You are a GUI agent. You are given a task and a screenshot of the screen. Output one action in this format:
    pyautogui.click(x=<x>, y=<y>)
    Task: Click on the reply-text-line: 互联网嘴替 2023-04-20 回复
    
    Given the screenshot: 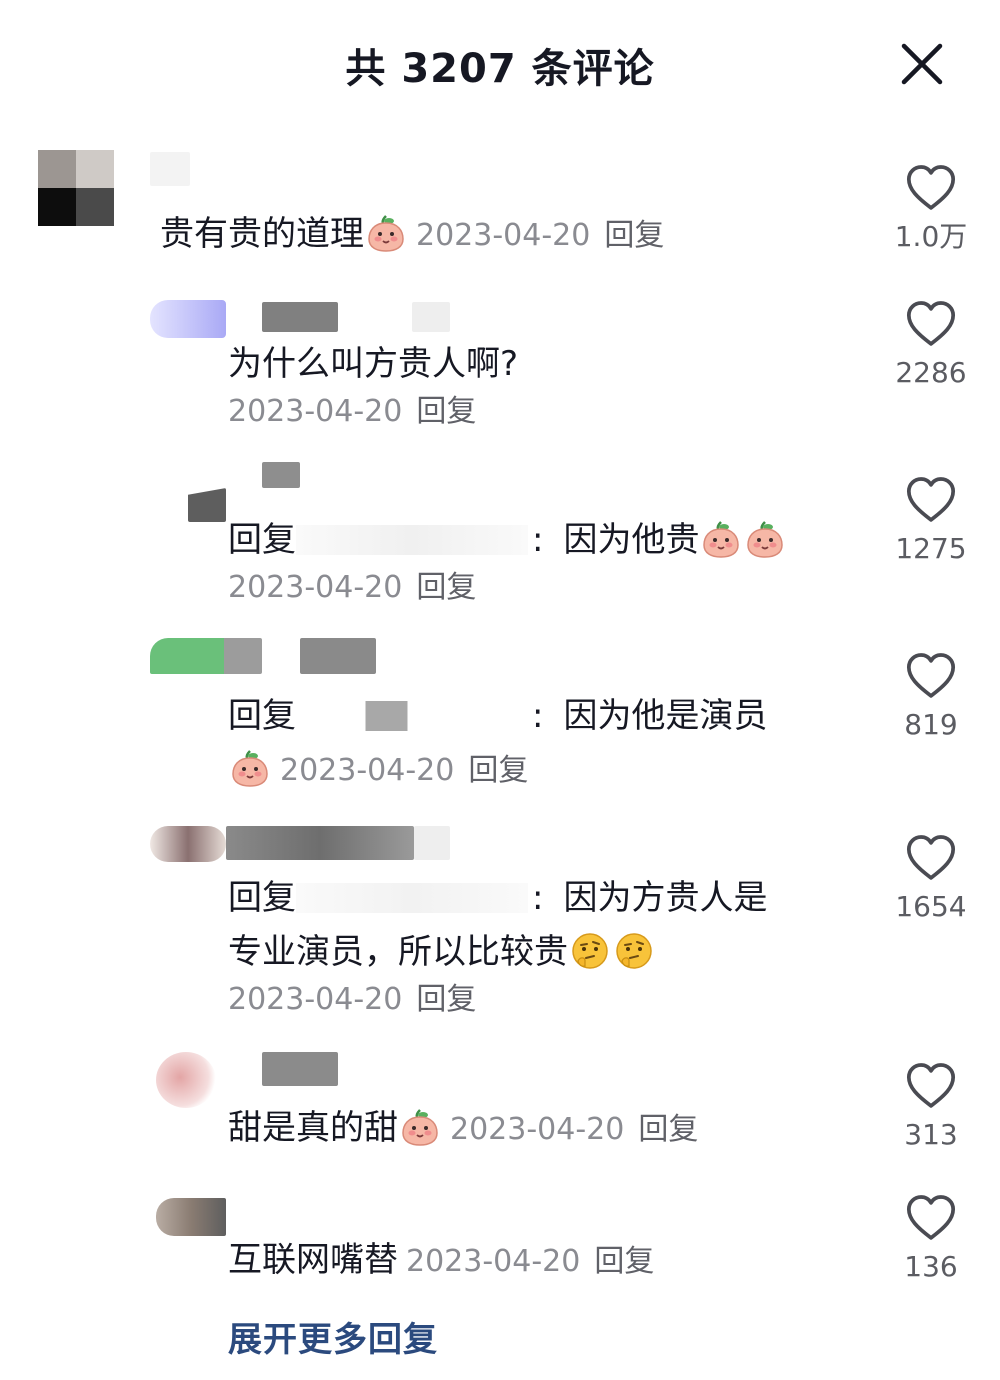 What is the action you would take?
    pyautogui.click(x=441, y=1261)
    